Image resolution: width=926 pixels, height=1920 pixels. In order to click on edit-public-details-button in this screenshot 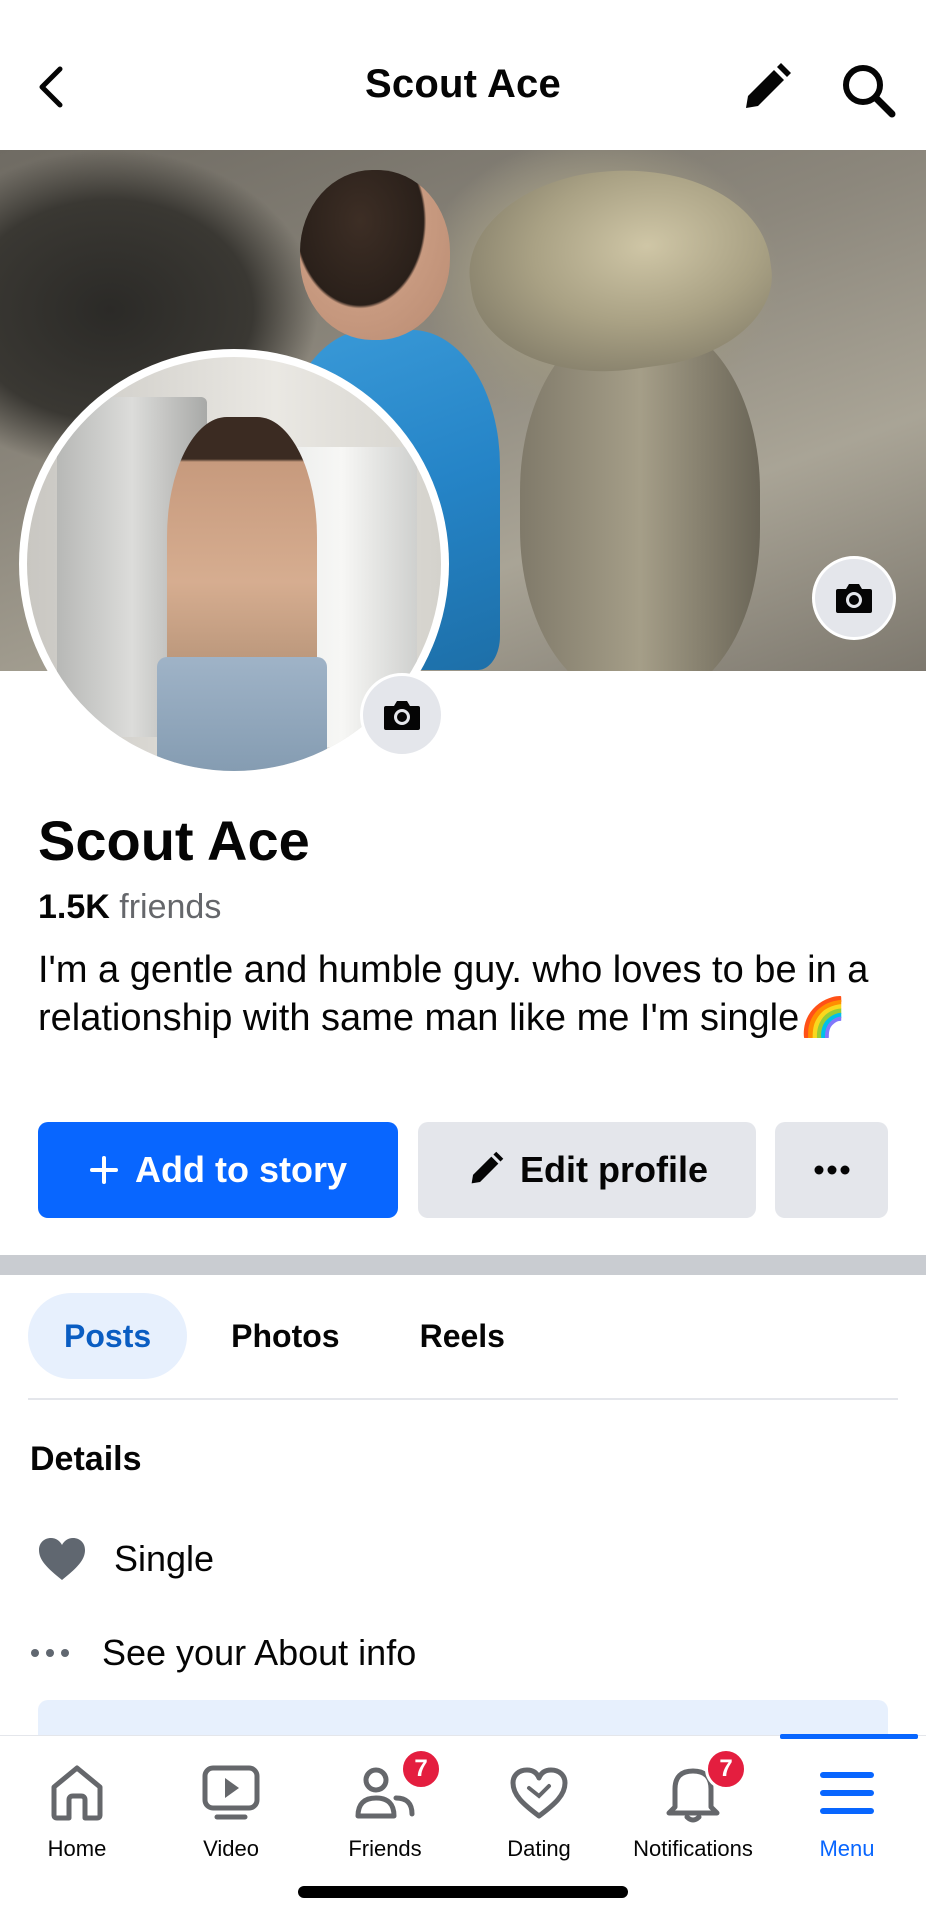, I will do `click(463, 1720)`.